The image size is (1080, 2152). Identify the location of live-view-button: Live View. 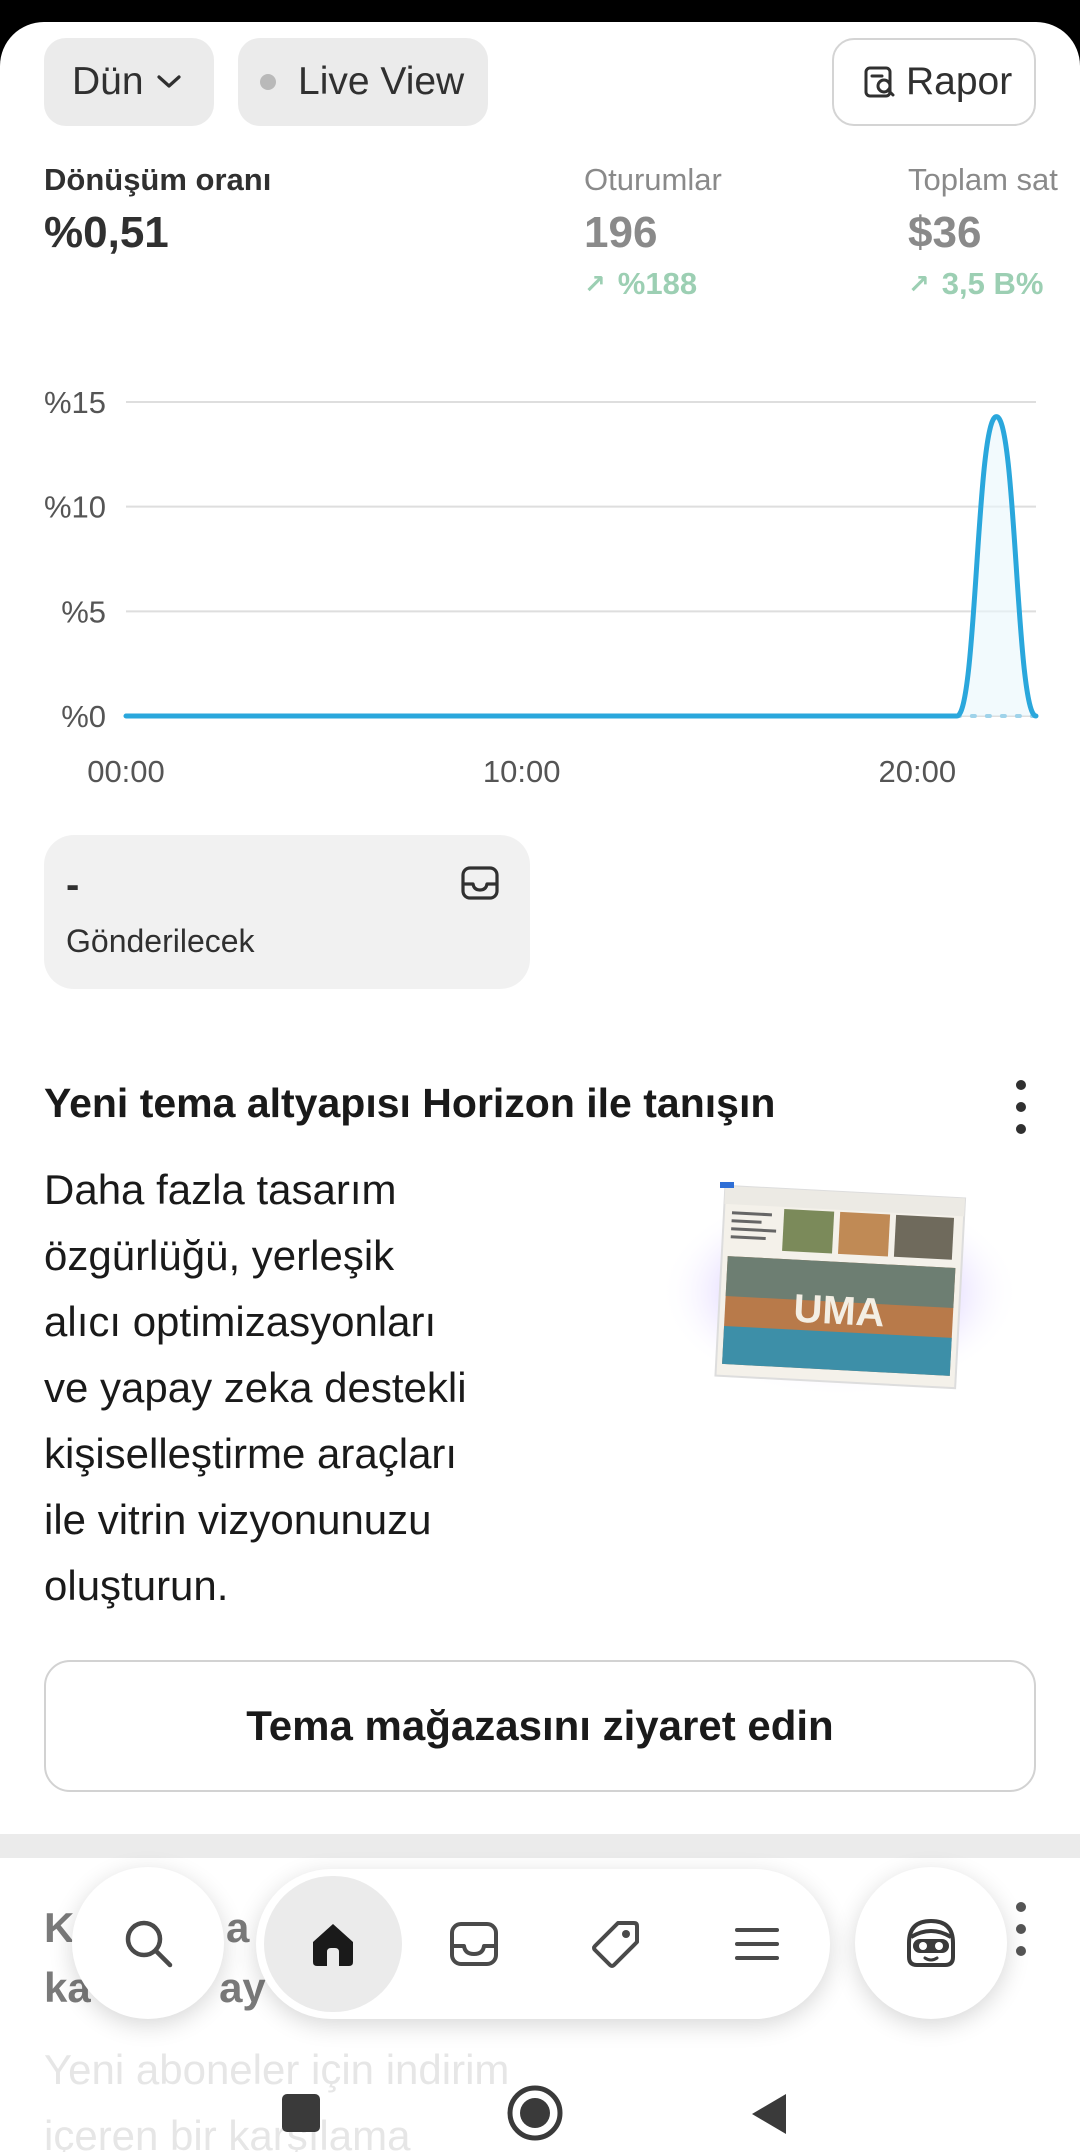
(363, 82).